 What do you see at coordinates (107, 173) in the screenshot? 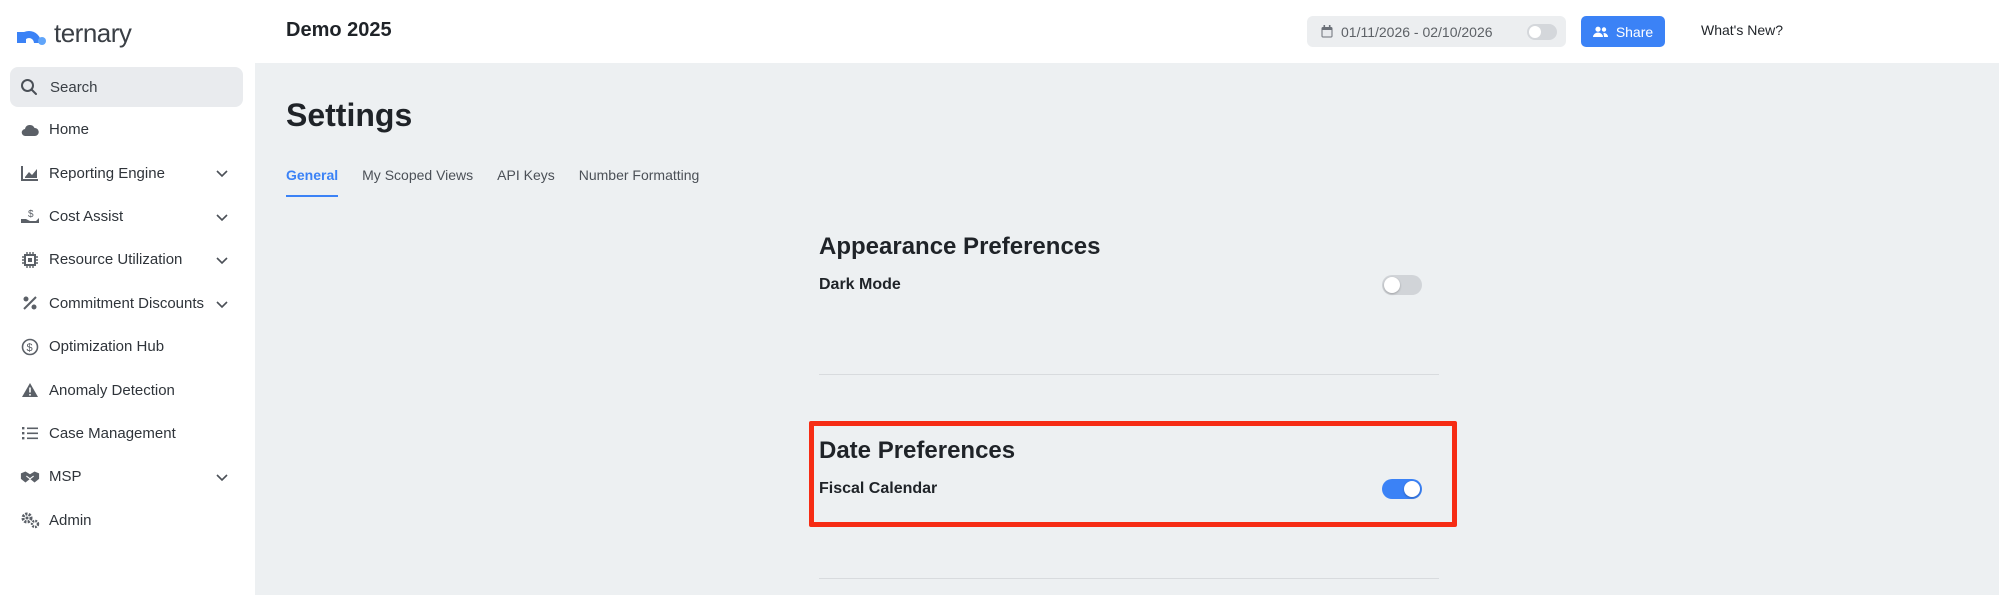
I see `sidebar-item-label: Reporting Engine` at bounding box center [107, 173].